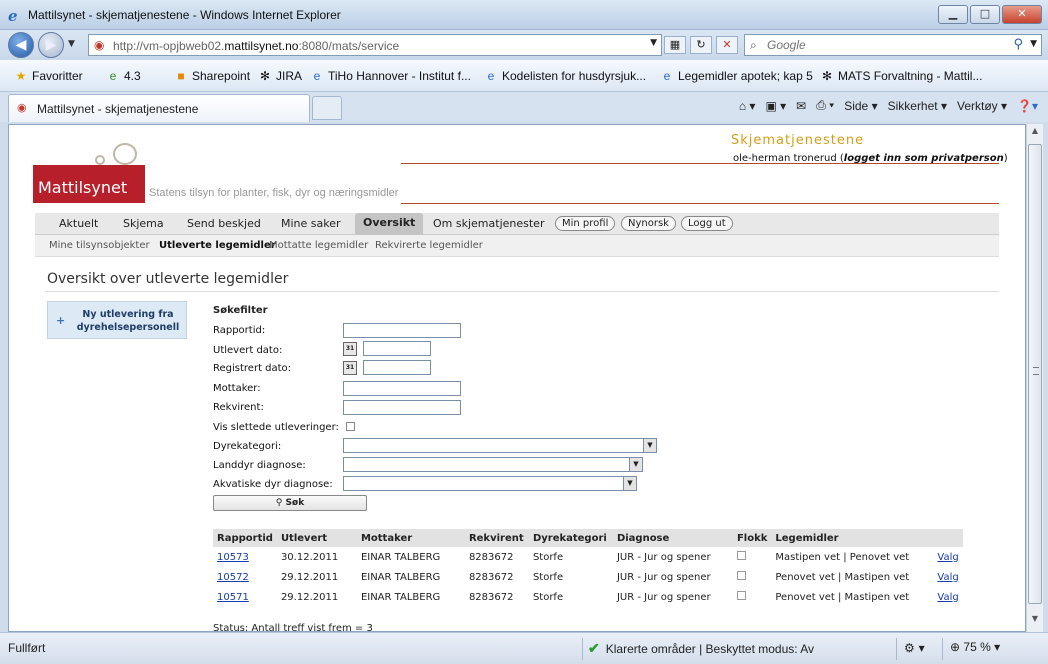 This screenshot has width=1048, height=664. I want to click on page-menu: Side ▾, so click(860, 106).